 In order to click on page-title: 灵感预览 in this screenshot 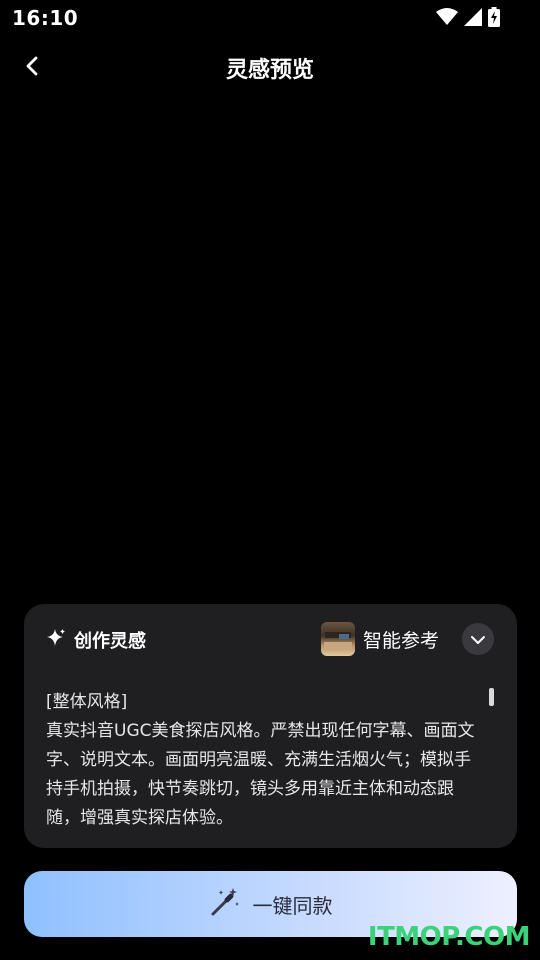, I will do `click(269, 70)`.